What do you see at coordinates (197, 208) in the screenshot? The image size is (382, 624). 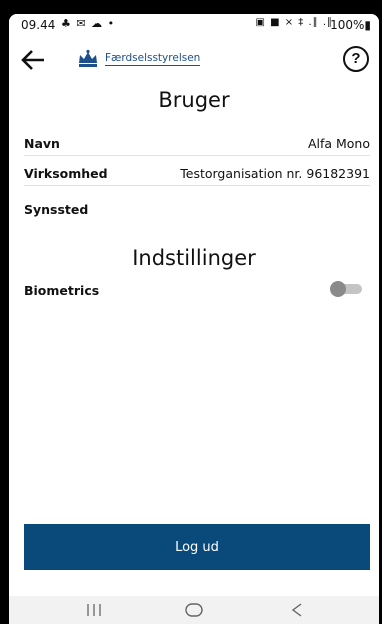 I see `user-row-testing-site: Synssted` at bounding box center [197, 208].